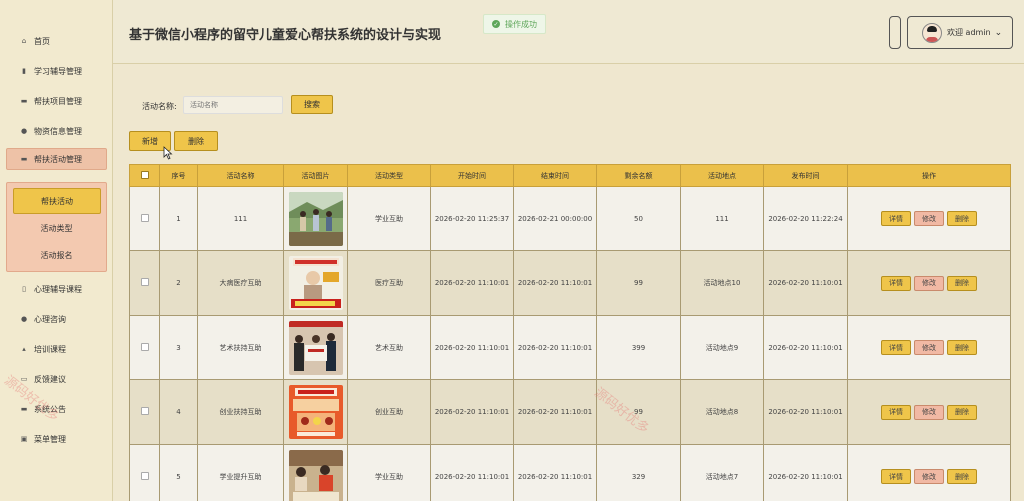 The image size is (1024, 501). What do you see at coordinates (496, 24) in the screenshot?
I see `check-circle-icon: ✓` at bounding box center [496, 24].